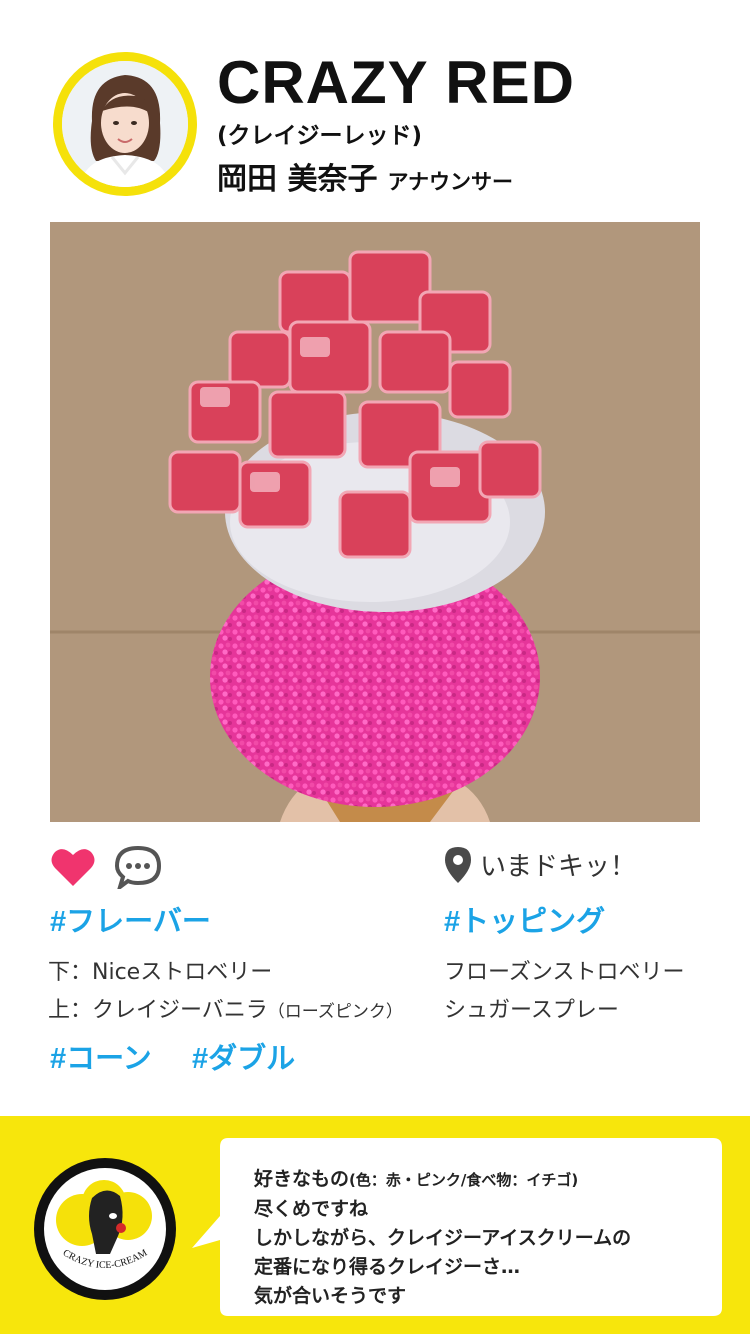 The width and height of the screenshot is (750, 1334). Describe the element at coordinates (302, 1179) in the screenshot. I see `comment-line-1: 好きなもの` at that location.